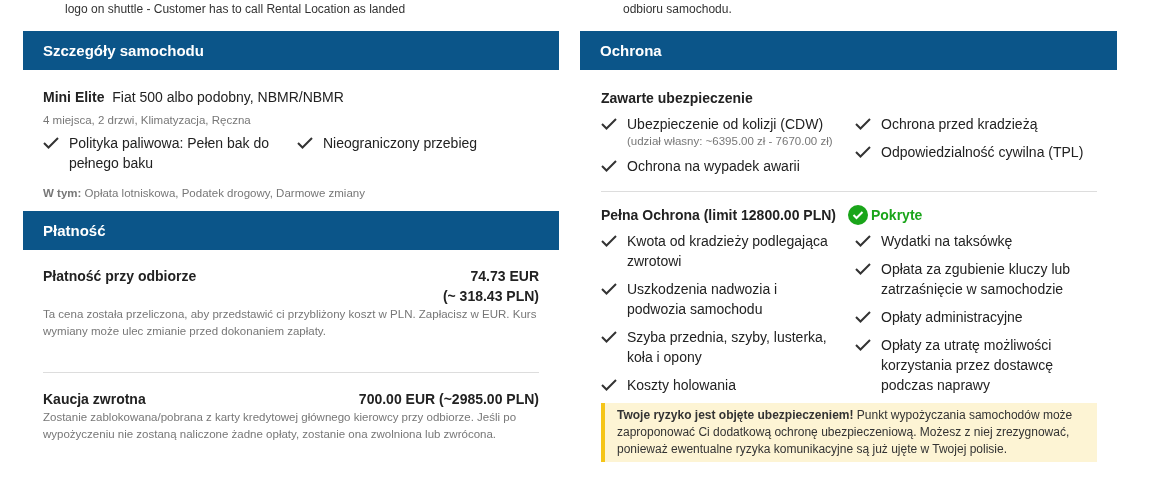 The width and height of the screenshot is (1156, 487). Describe the element at coordinates (400, 143) in the screenshot. I see `feature-item: Nieograniczony przebieg` at that location.